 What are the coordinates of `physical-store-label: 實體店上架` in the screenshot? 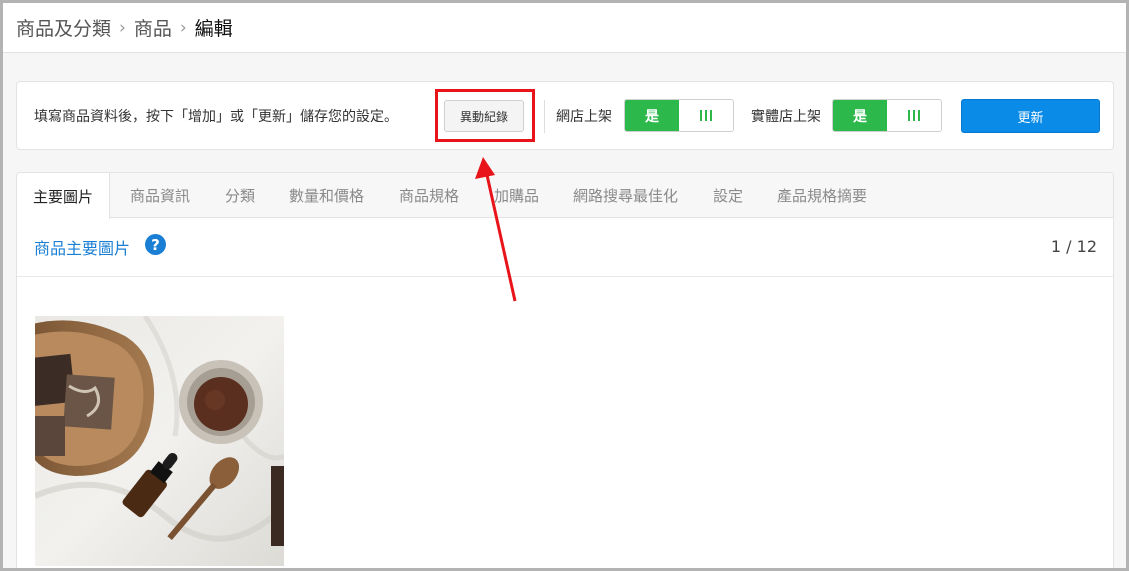 It's located at (786, 117).